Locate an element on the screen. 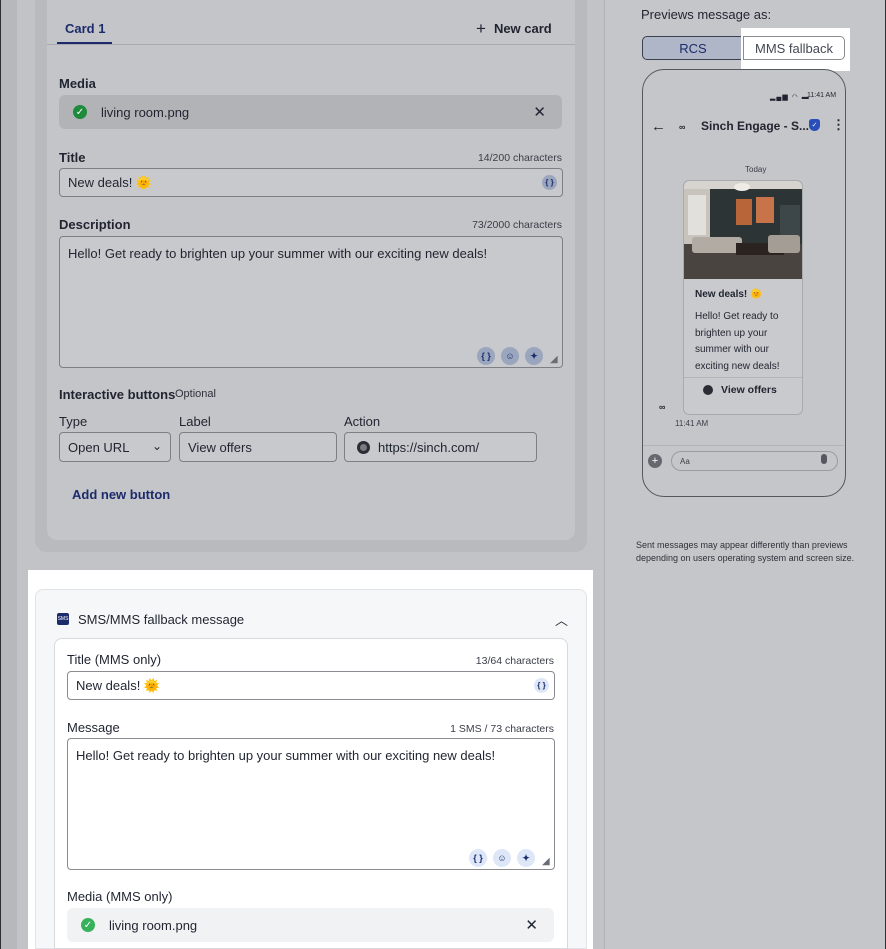  description-counter: 73/2000 characters is located at coordinates (517, 225).